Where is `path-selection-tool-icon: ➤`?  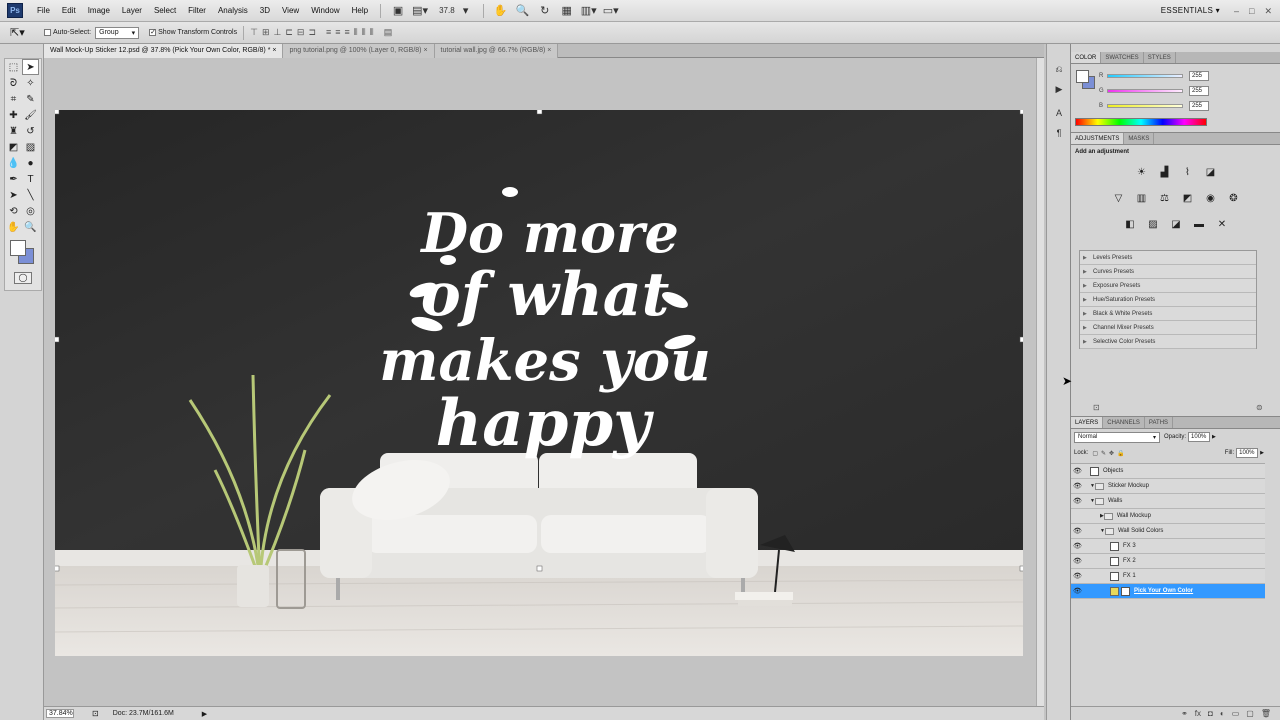
path-selection-tool-icon: ➤ is located at coordinates (13, 195).